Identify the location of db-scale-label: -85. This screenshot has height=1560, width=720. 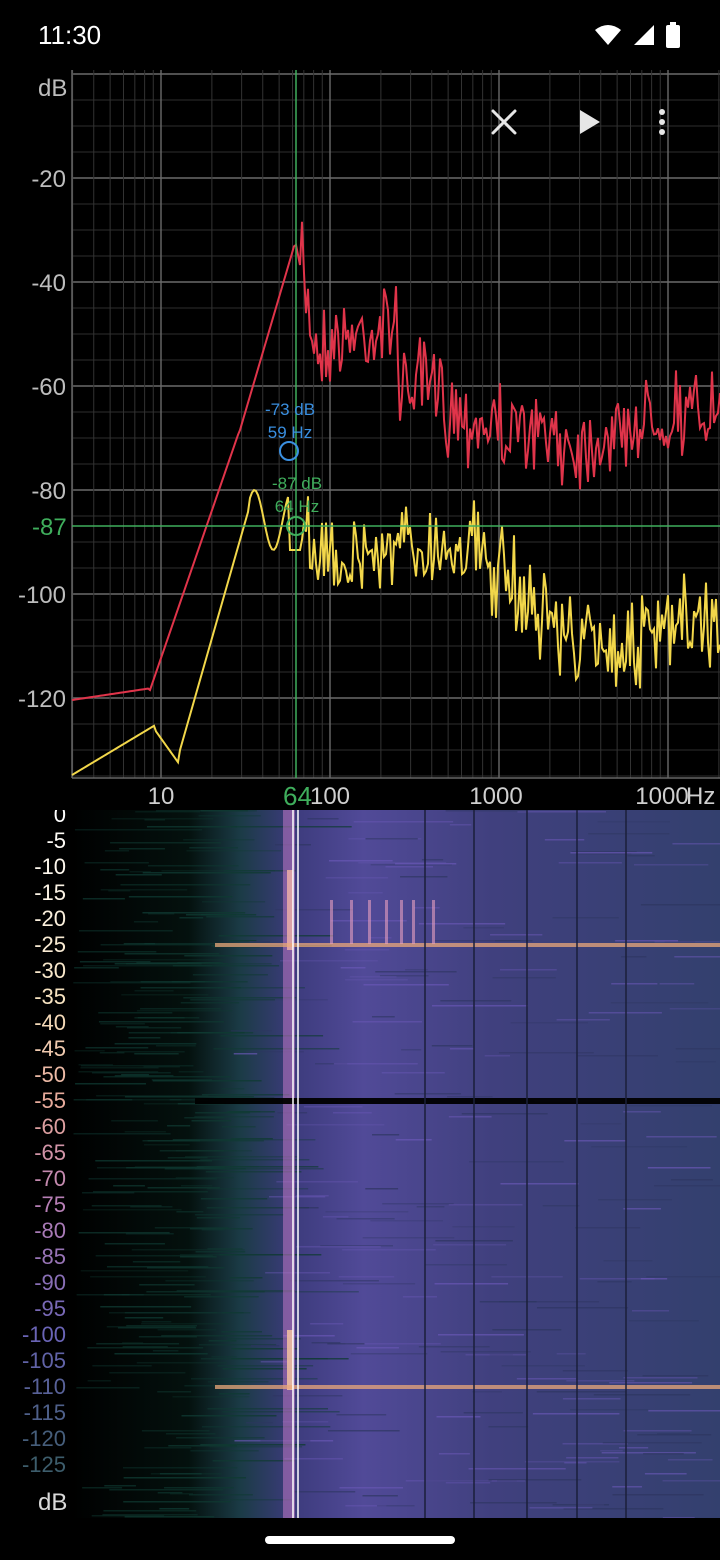
(50, 1256).